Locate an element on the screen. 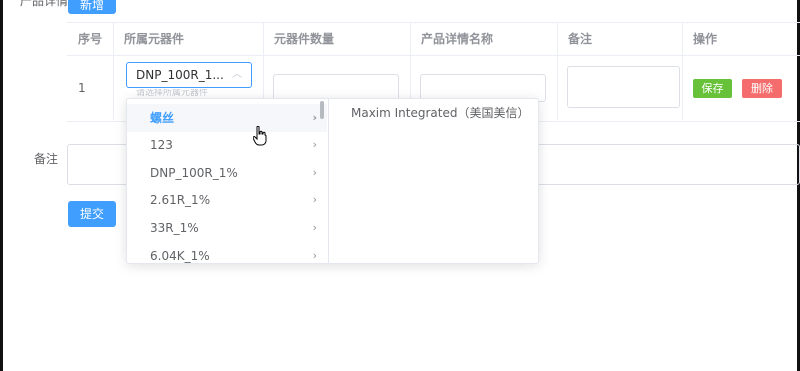 This screenshot has width=800, height=371. add-button: 新增 is located at coordinates (92, 7).